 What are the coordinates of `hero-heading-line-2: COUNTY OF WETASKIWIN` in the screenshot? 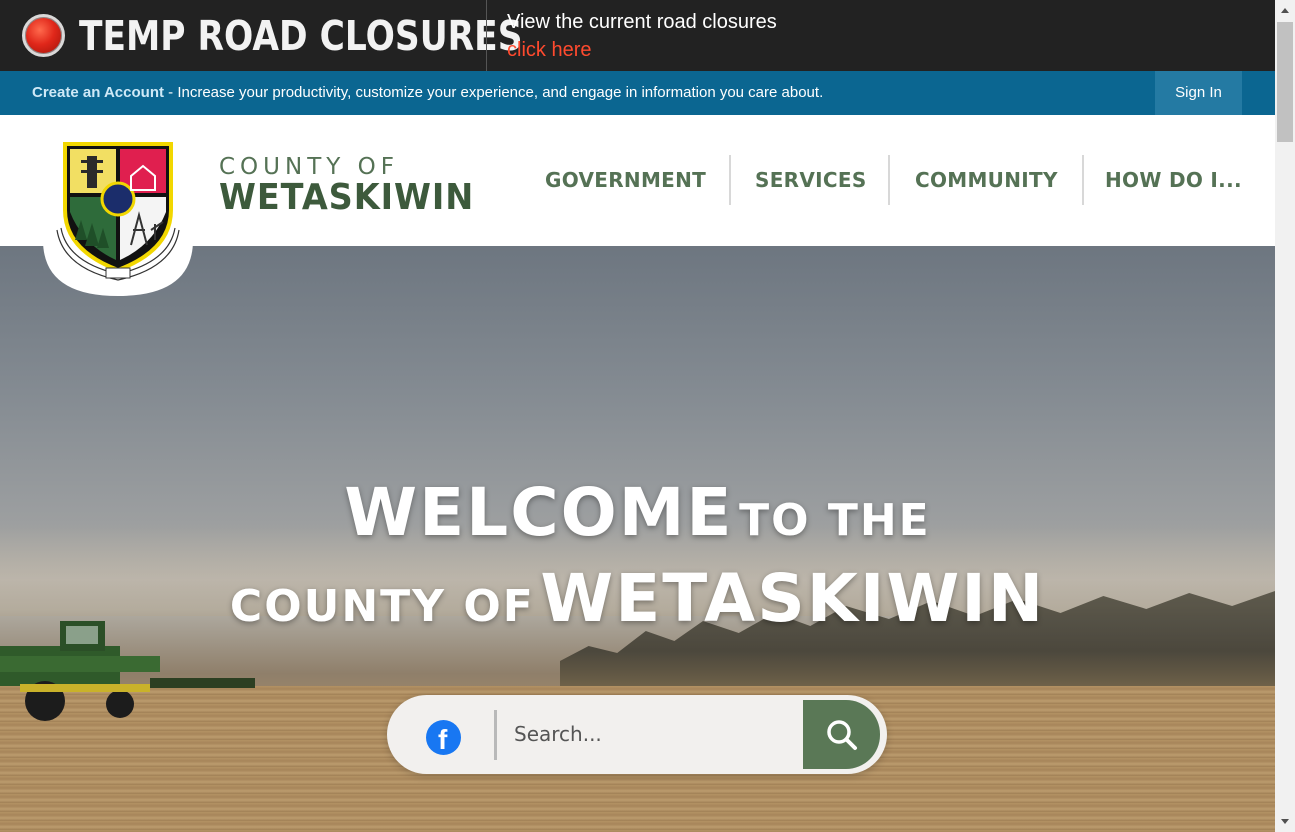 It's located at (637, 598).